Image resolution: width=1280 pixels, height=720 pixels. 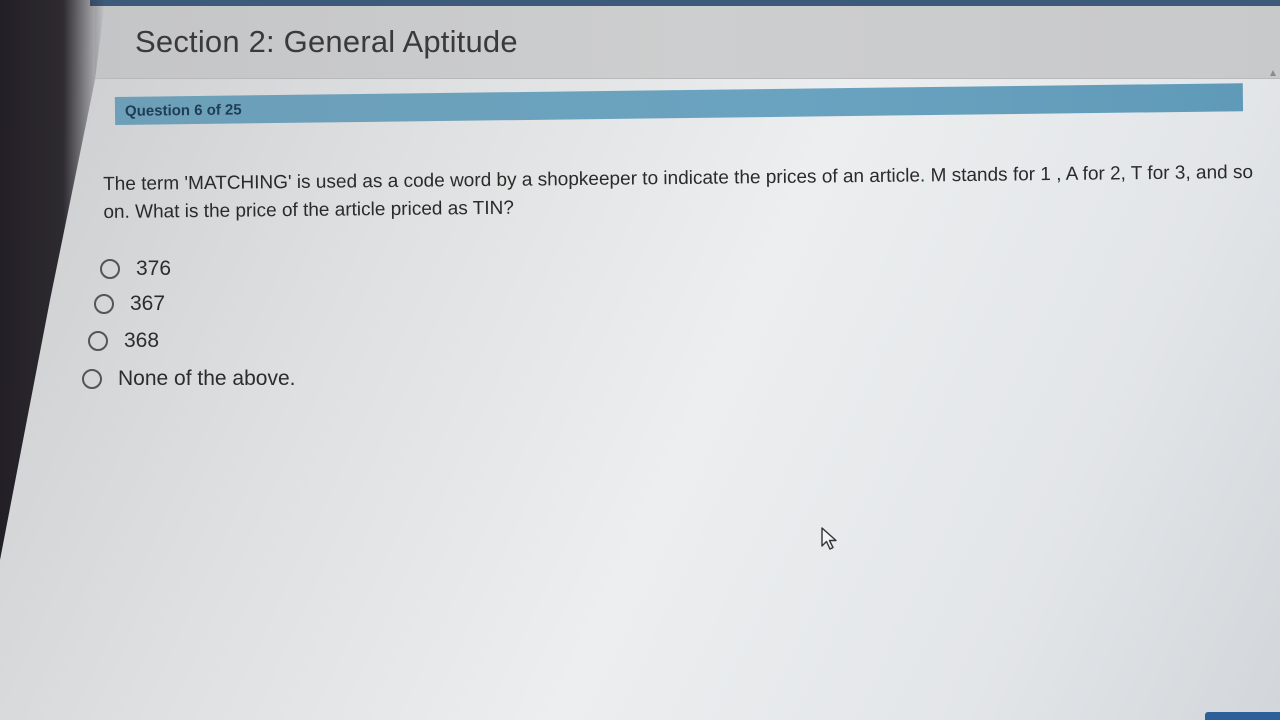 What do you see at coordinates (142, 340) in the screenshot?
I see `option-label: 368` at bounding box center [142, 340].